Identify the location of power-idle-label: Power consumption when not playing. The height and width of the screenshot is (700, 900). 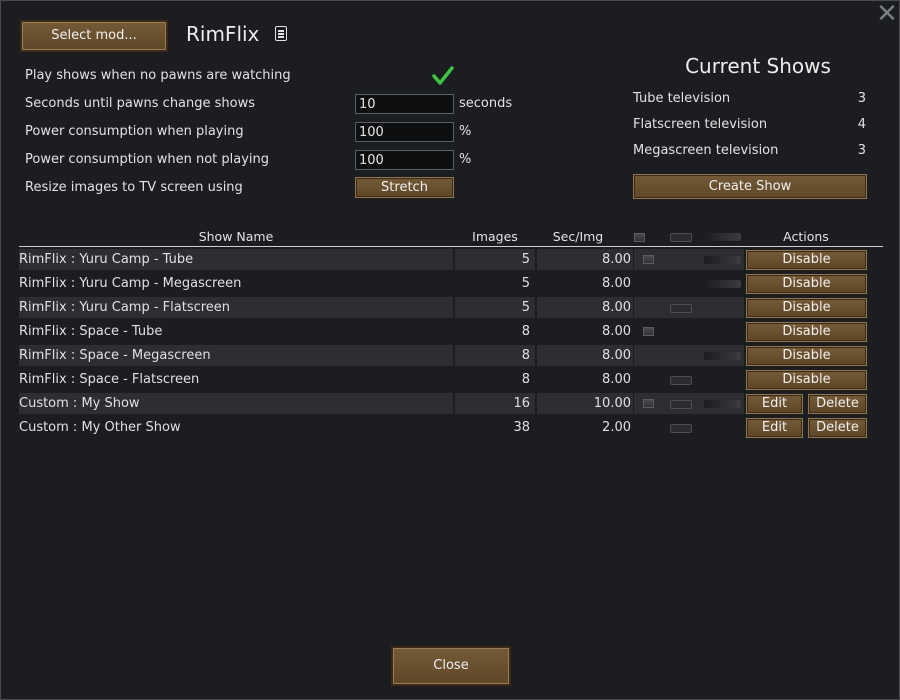
(147, 159).